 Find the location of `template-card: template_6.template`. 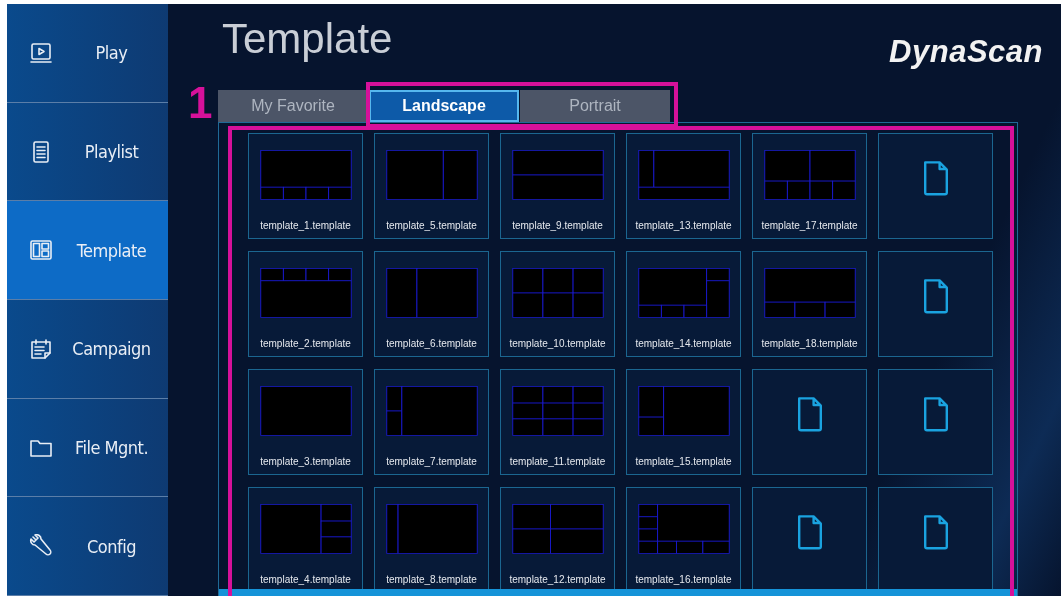

template-card: template_6.template is located at coordinates (431, 304).